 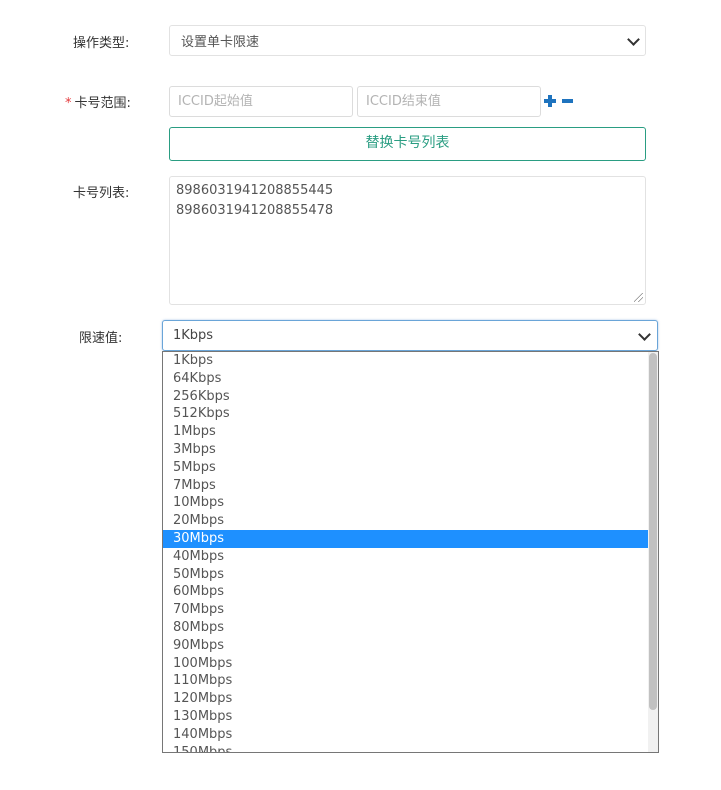 I want to click on speed-option: 140Mbps, so click(x=406, y=735).